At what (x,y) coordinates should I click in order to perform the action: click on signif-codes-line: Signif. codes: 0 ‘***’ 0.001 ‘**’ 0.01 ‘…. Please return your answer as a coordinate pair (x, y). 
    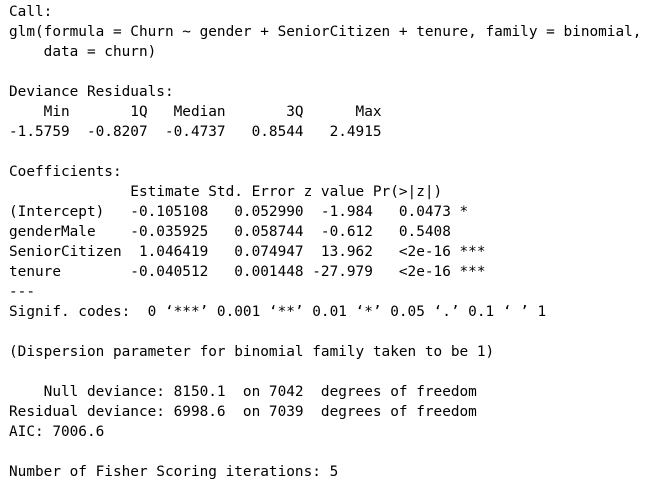
    Looking at the image, I should click on (278, 312).